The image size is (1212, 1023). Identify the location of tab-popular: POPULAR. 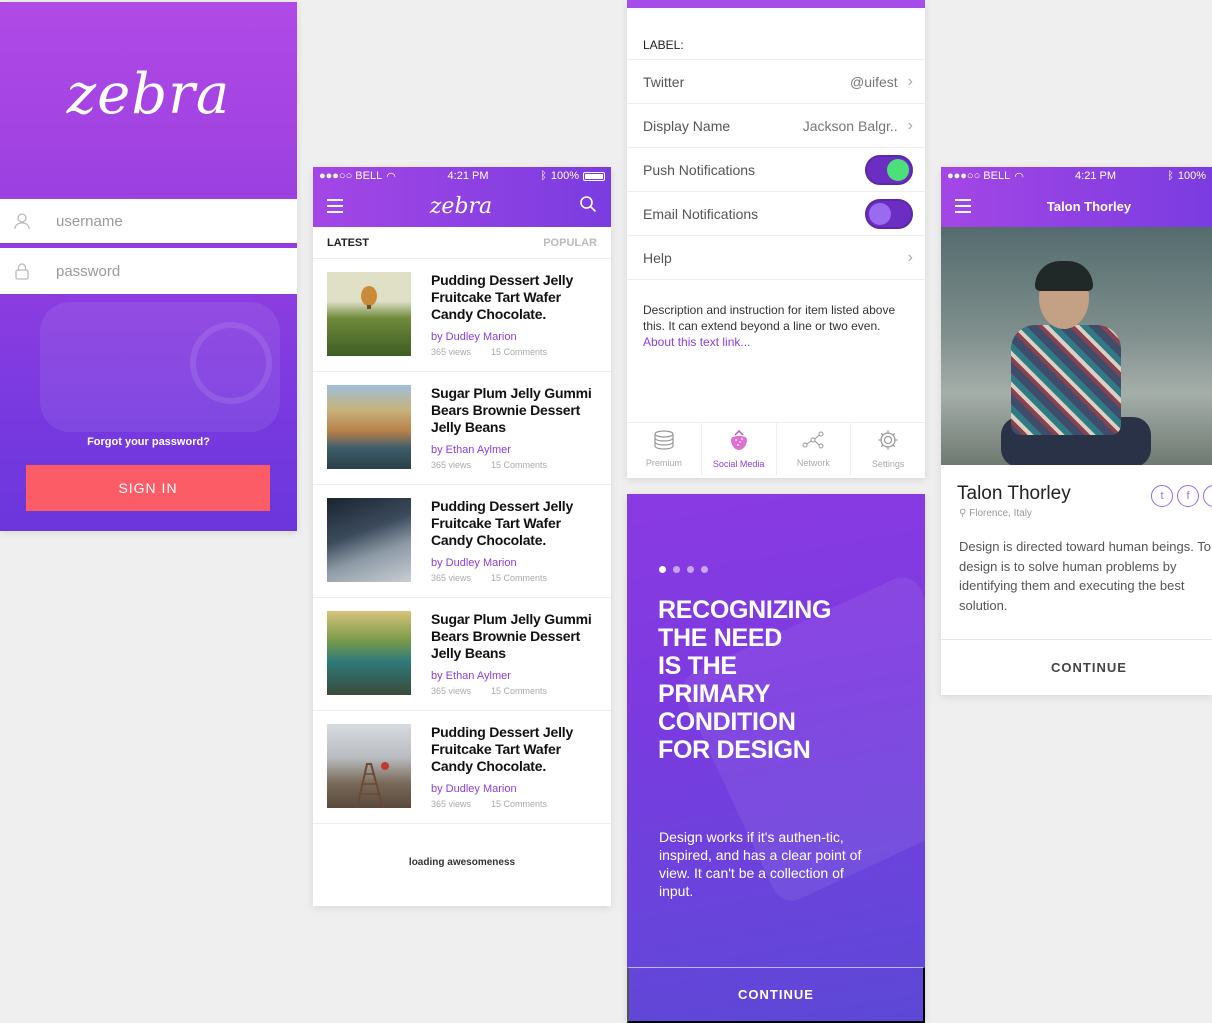
(570, 243).